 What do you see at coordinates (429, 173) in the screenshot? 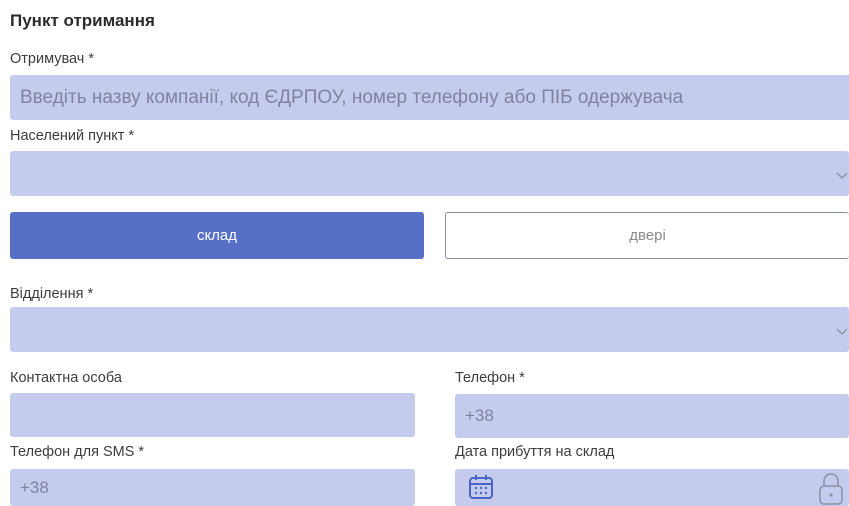
I see `city-select` at bounding box center [429, 173].